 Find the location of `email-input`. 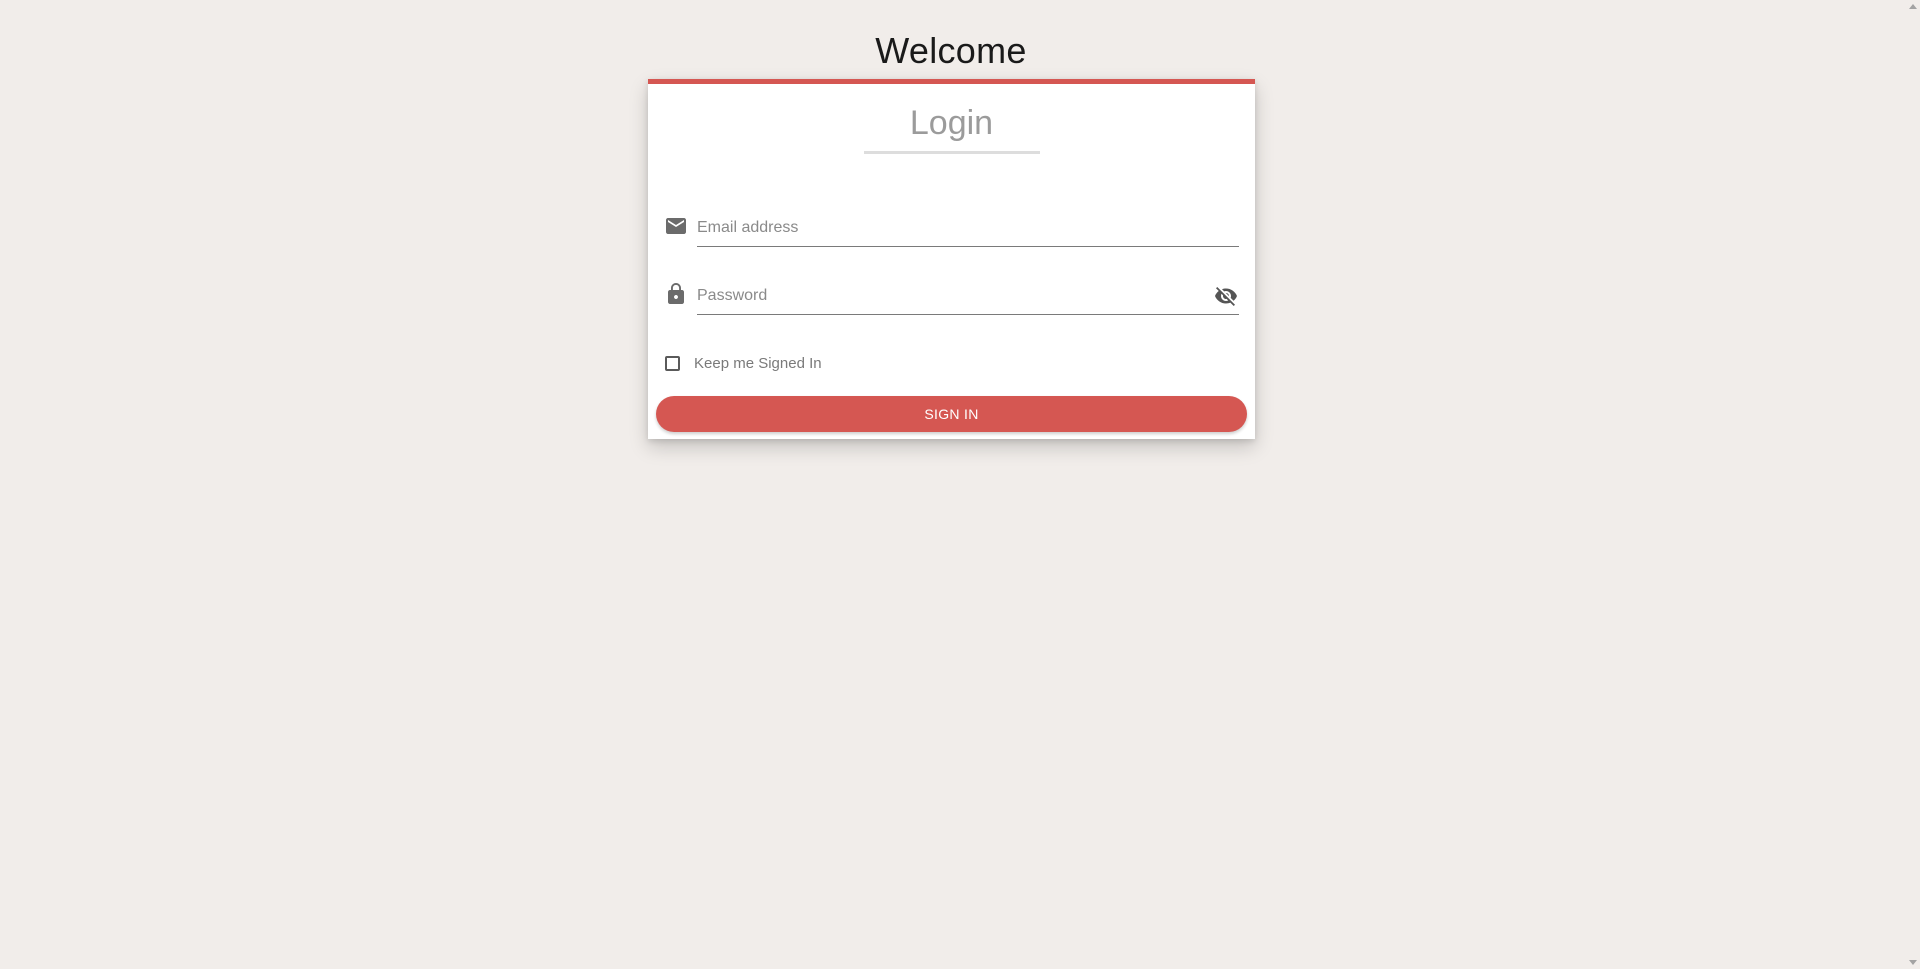

email-input is located at coordinates (968, 228).